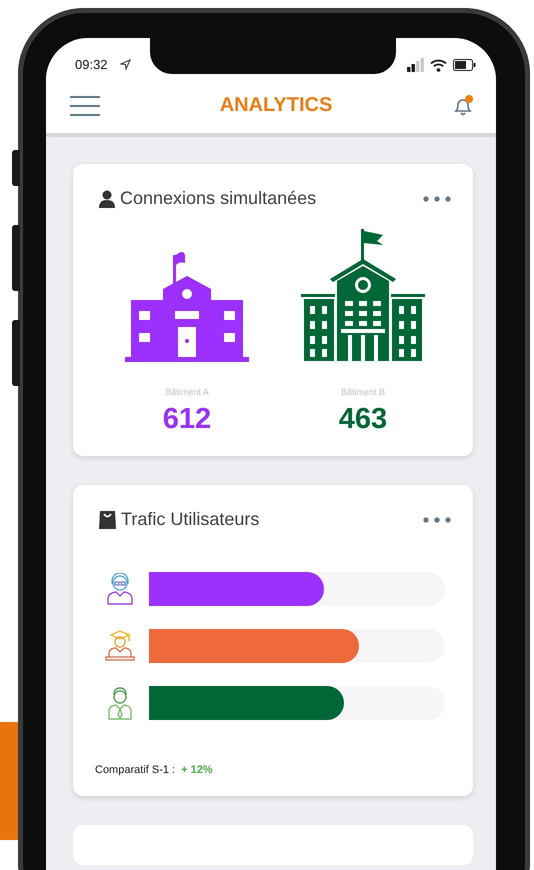  I want to click on menu-icon, so click(85, 106).